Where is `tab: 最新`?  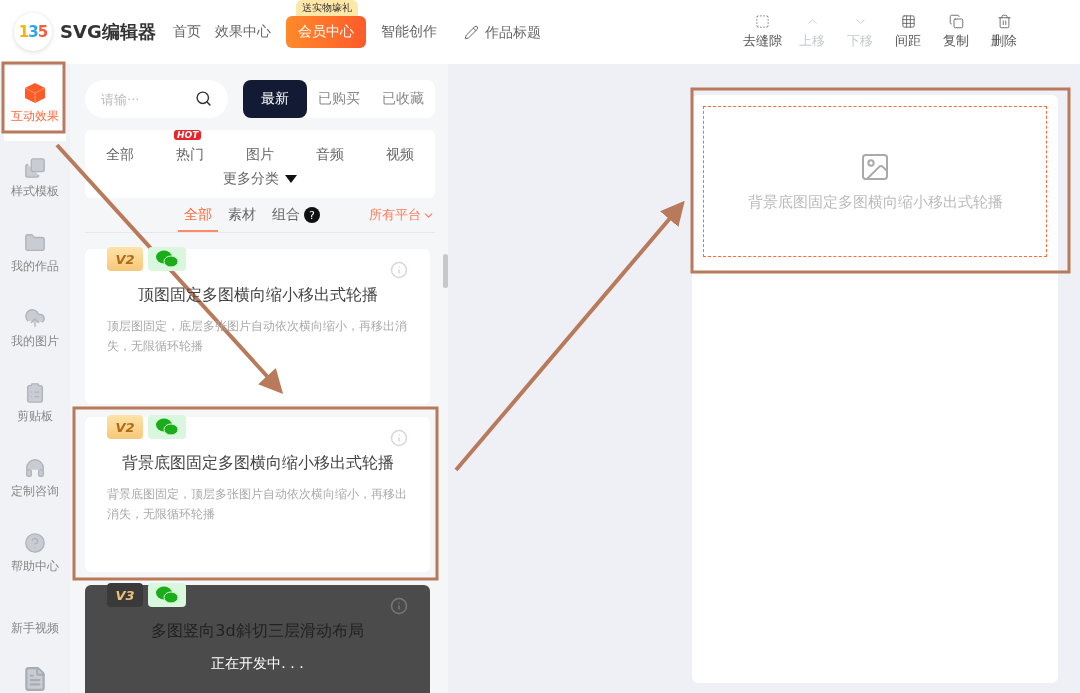 tab: 最新 is located at coordinates (275, 99).